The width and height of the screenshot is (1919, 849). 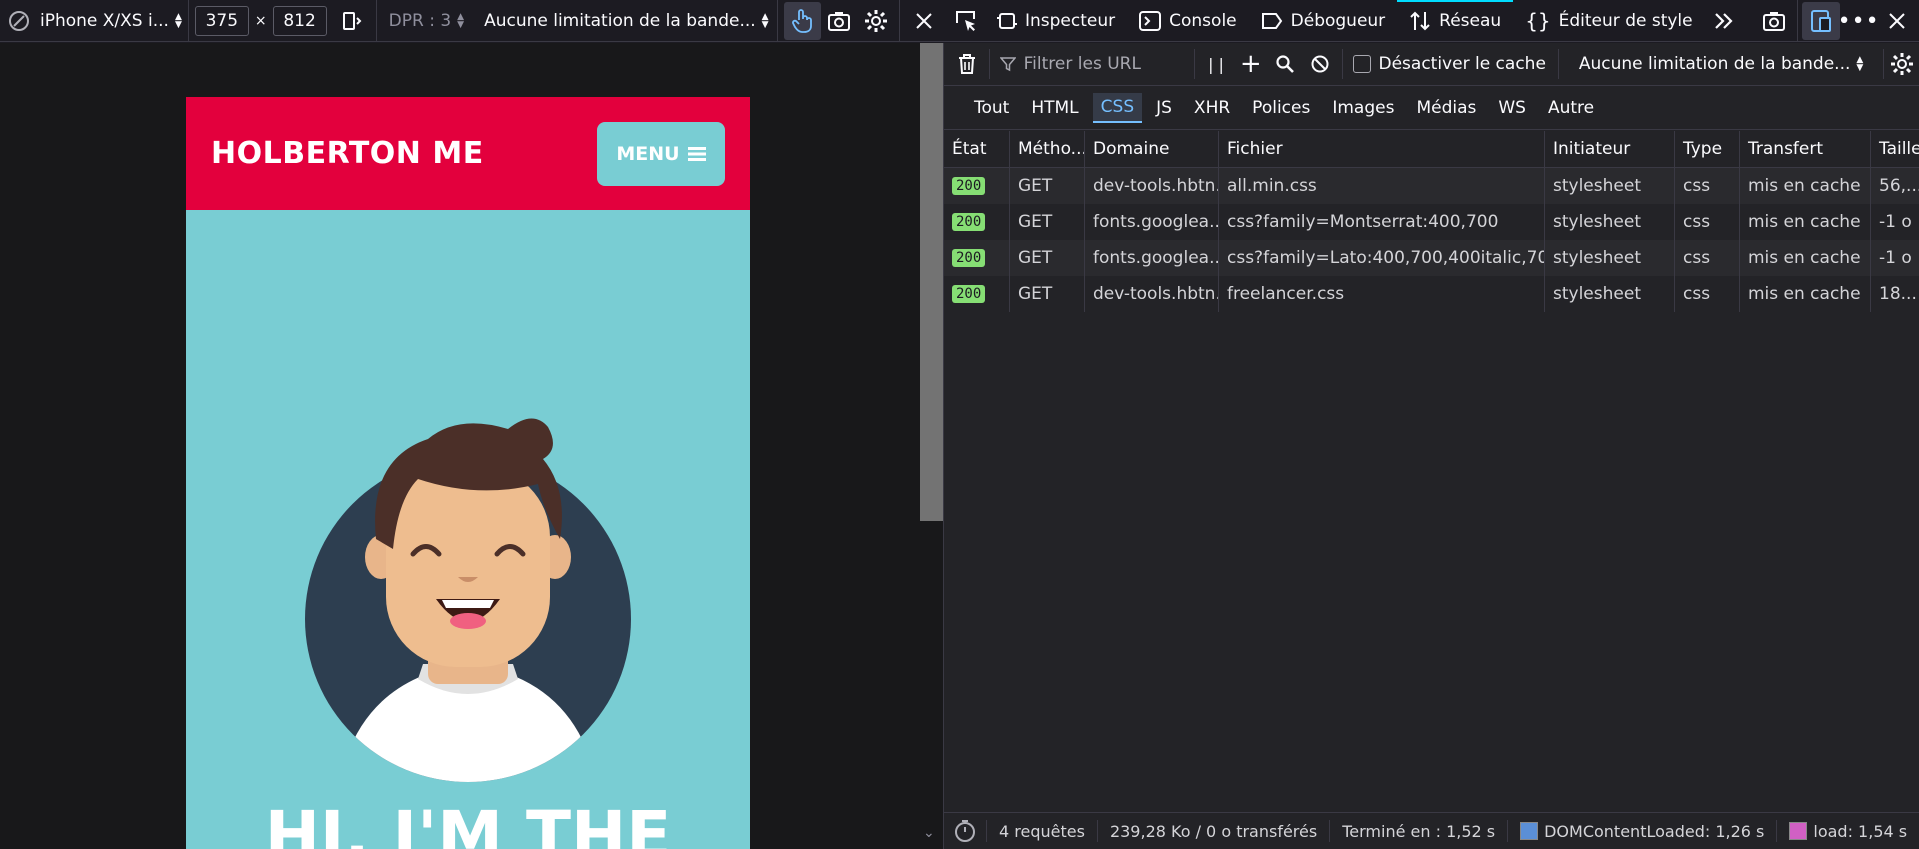 I want to click on menu-button: MENU, so click(x=661, y=153).